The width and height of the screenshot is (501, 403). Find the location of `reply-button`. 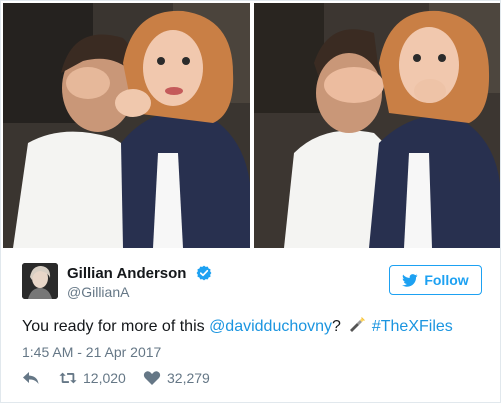

reply-button is located at coordinates (31, 378).